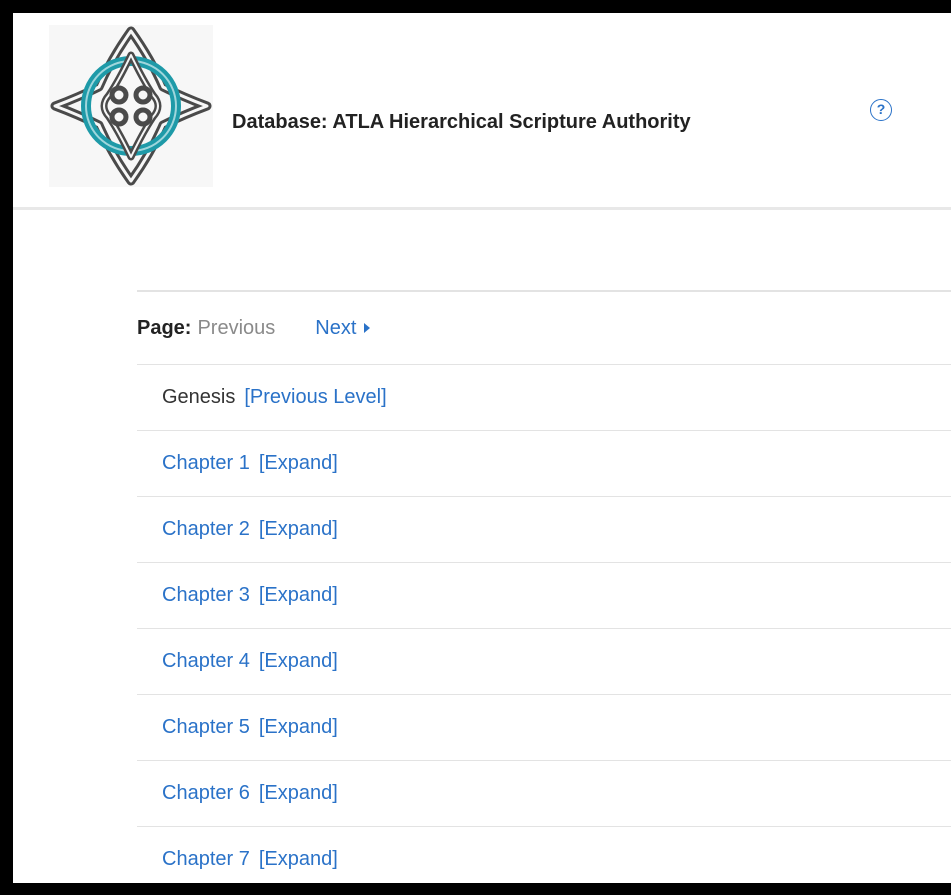 Image resolution: width=951 pixels, height=895 pixels. Describe the element at coordinates (315, 397) in the screenshot. I see `previous-level-link: [Previous Level]` at that location.